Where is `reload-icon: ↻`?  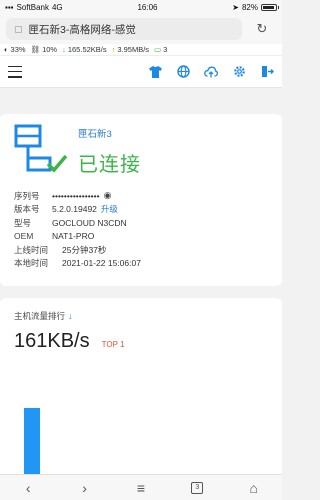
reload-icon: ↻ is located at coordinates (262, 28).